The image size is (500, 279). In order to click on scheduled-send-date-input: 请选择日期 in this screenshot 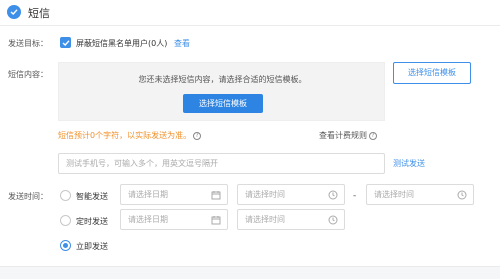, I will do `click(174, 219)`.